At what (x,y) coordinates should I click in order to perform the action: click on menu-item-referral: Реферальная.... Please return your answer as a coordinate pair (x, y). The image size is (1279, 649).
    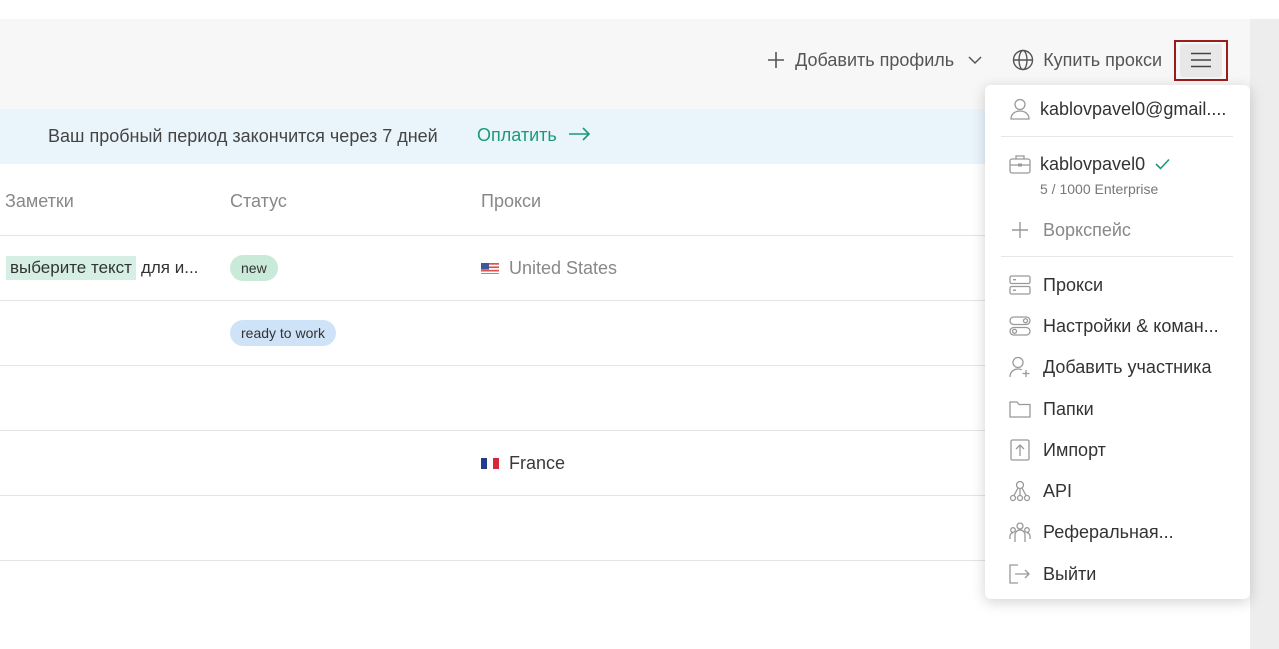
    Looking at the image, I should click on (1091, 532).